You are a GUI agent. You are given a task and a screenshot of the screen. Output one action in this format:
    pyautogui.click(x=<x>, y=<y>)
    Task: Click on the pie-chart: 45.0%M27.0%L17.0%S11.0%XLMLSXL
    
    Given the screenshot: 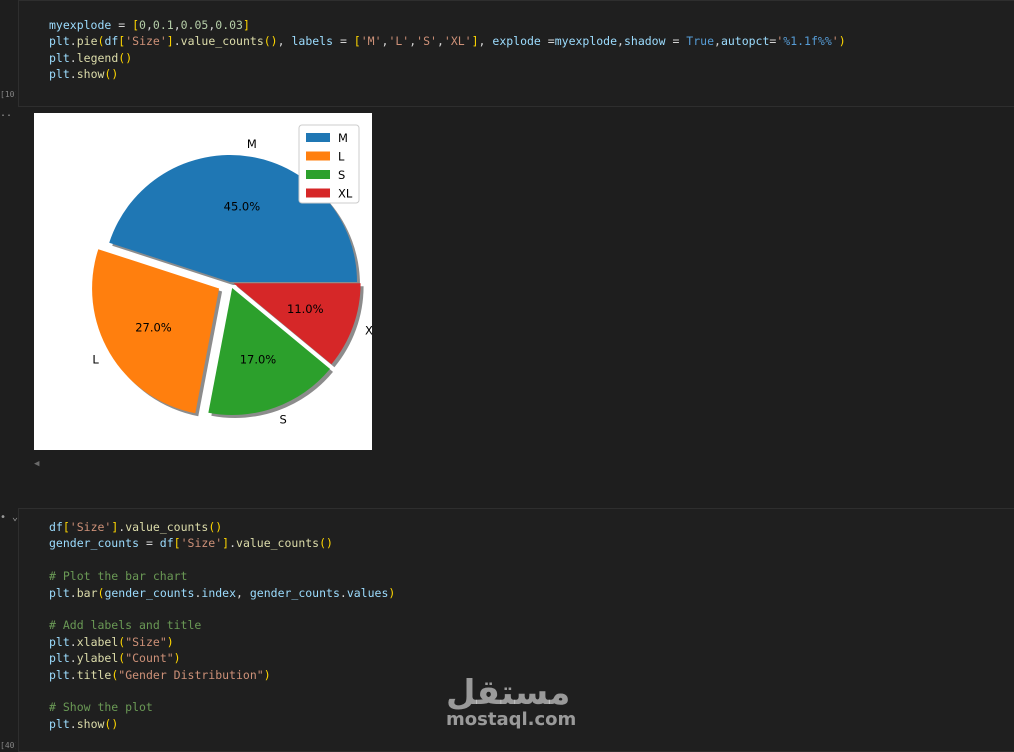 What is the action you would take?
    pyautogui.click(x=232, y=275)
    